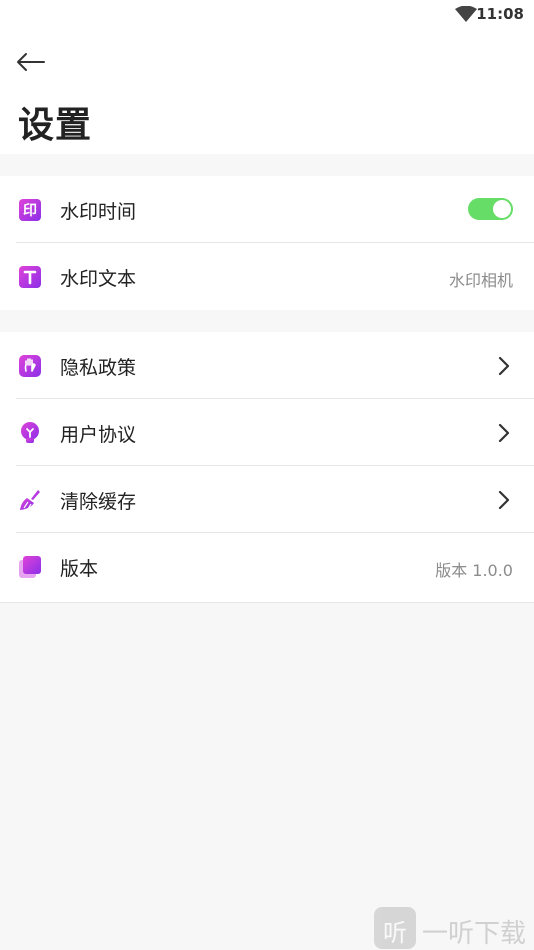 The height and width of the screenshot is (950, 534). What do you see at coordinates (98, 502) in the screenshot?
I see `setting-label: 清除缓存` at bounding box center [98, 502].